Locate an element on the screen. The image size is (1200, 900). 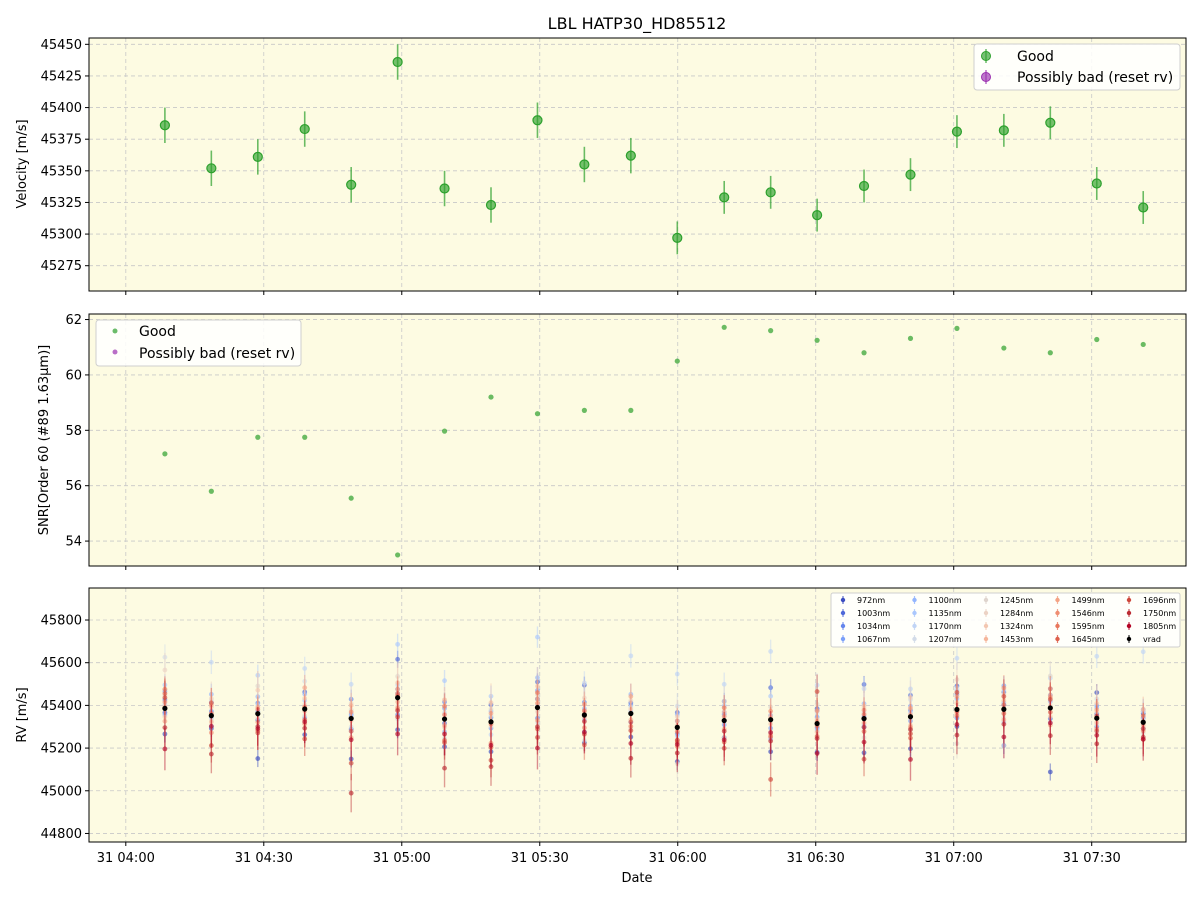
rv-legend-label: 1034nm is located at coordinates (873, 626).